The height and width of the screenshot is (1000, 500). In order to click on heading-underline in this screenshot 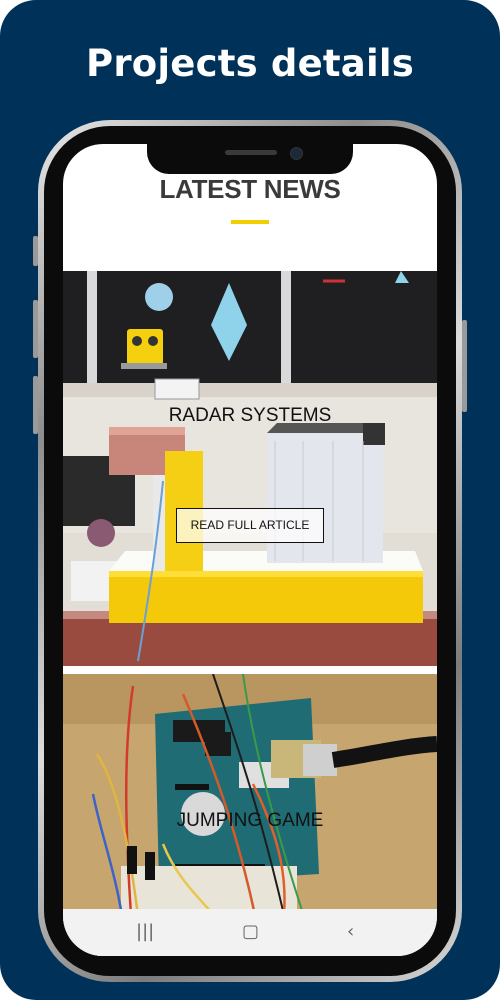, I will do `click(250, 222)`.